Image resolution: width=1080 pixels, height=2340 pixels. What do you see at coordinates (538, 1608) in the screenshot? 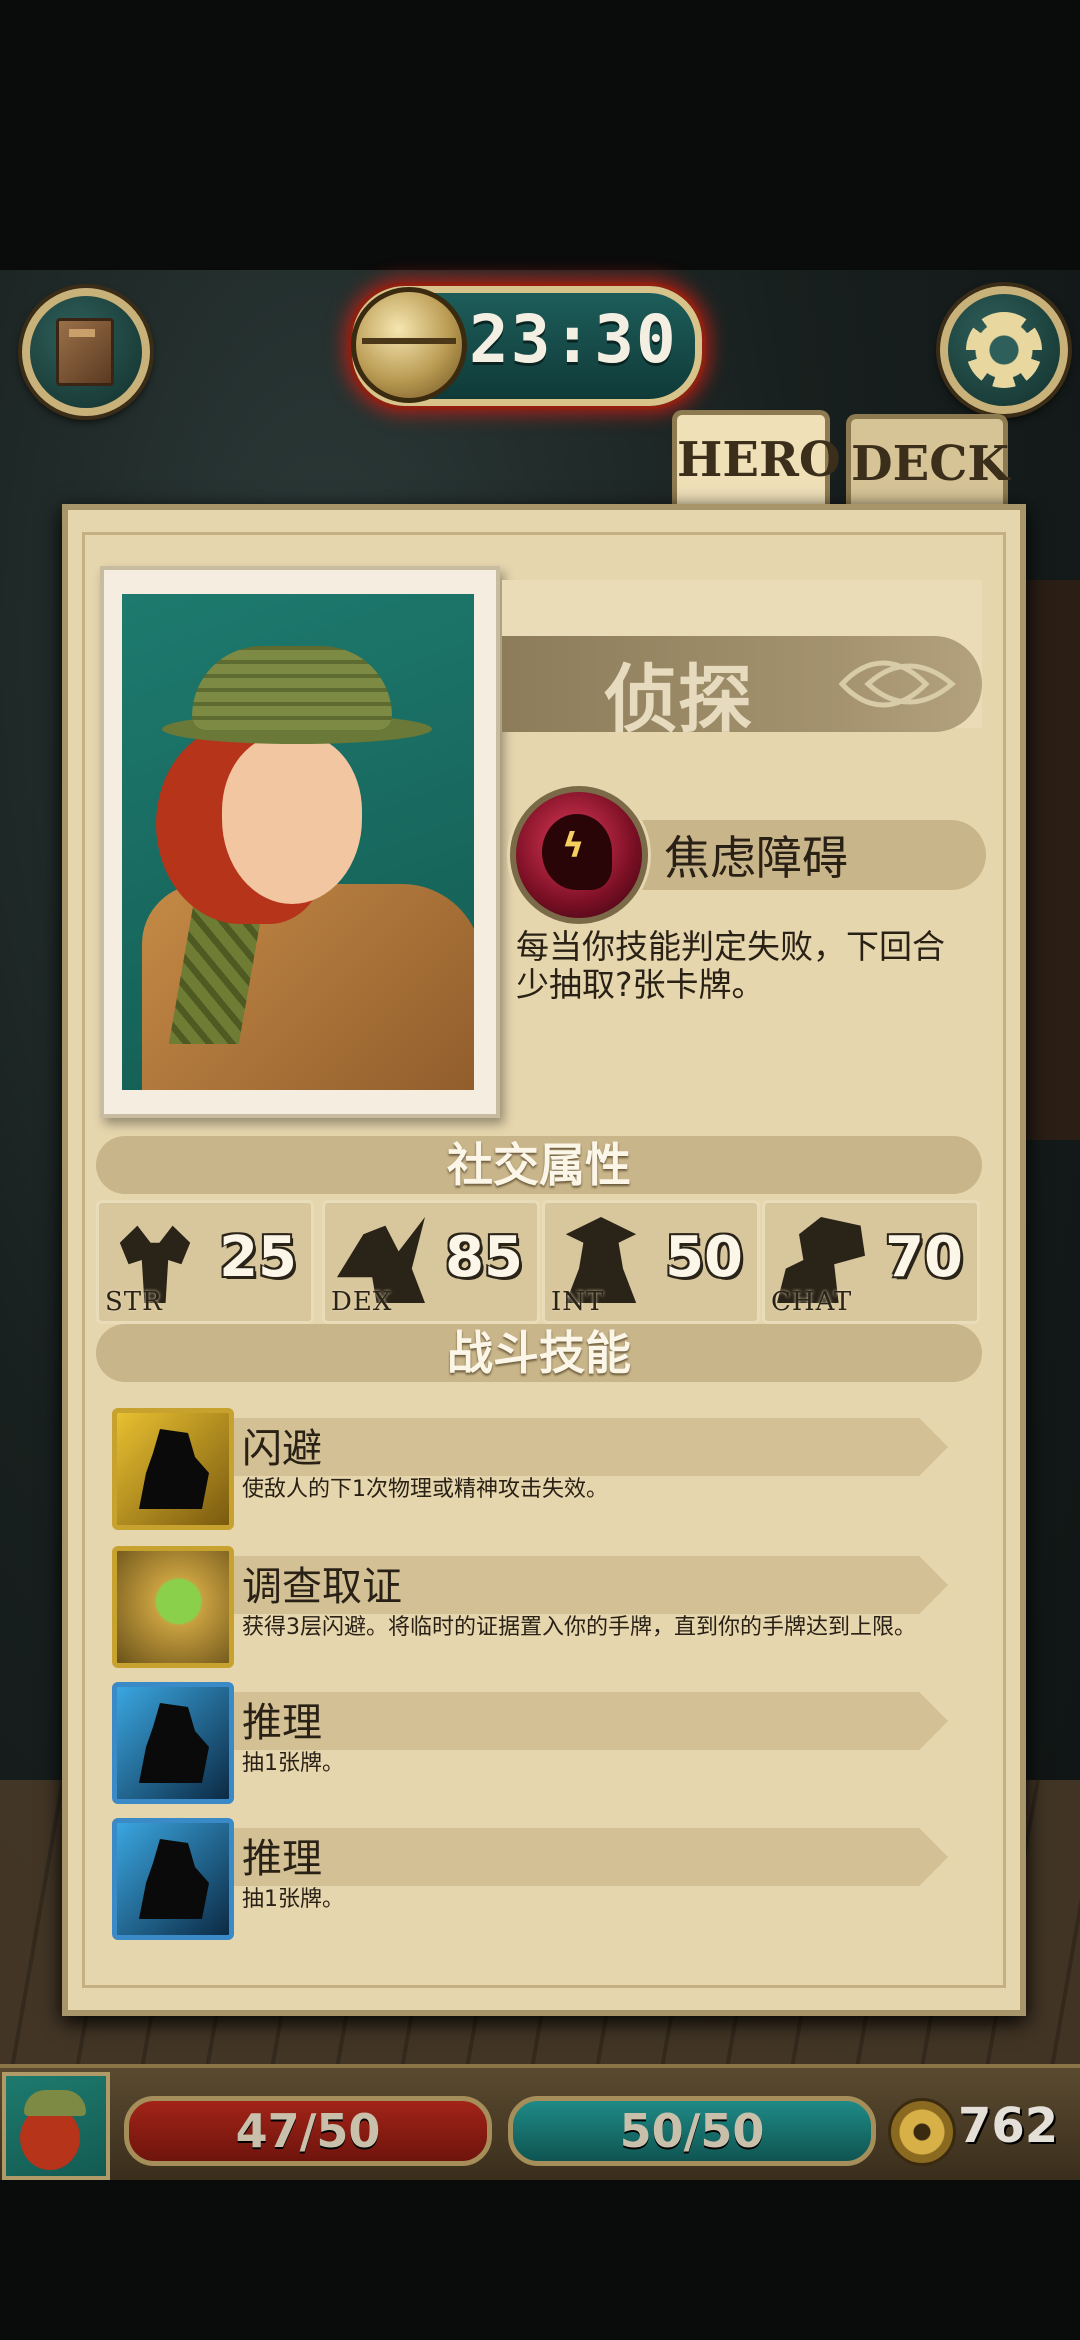
I see `skill-investigate: 调查取证 获得3层闪避。将临时的证据置入你的手牌，直到你的手牌达到上限。` at bounding box center [538, 1608].